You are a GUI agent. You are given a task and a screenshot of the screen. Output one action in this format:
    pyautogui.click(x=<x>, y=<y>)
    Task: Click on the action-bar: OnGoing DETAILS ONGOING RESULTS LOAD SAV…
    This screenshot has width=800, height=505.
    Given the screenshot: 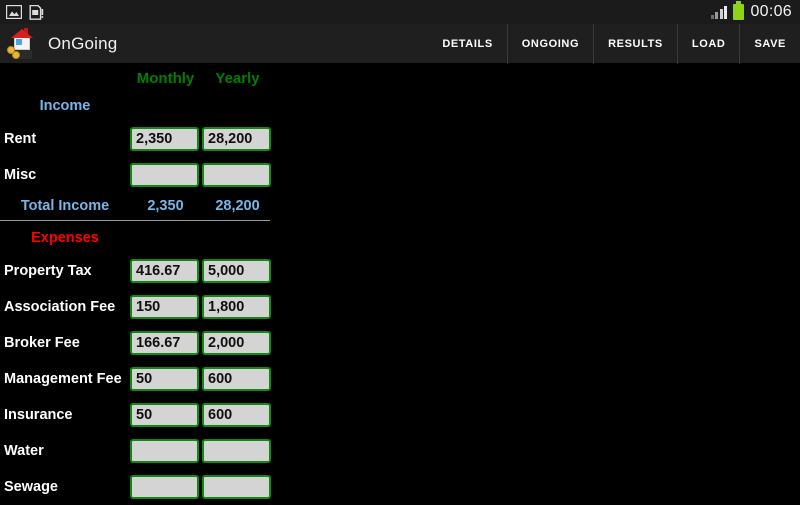 What is the action you would take?
    pyautogui.click(x=400, y=43)
    